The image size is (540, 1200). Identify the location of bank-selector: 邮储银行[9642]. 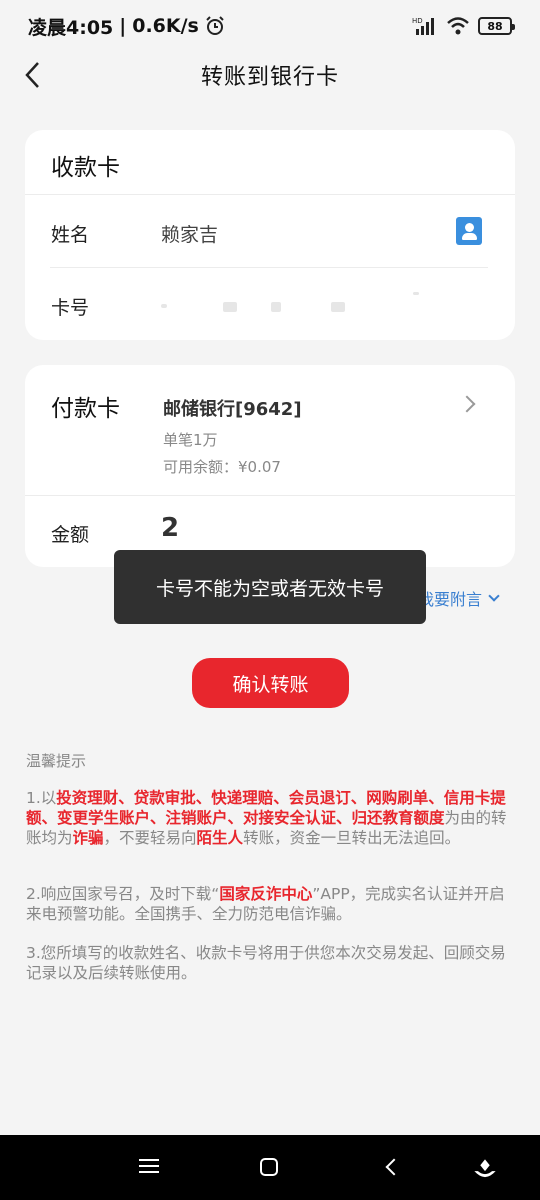
(232, 408).